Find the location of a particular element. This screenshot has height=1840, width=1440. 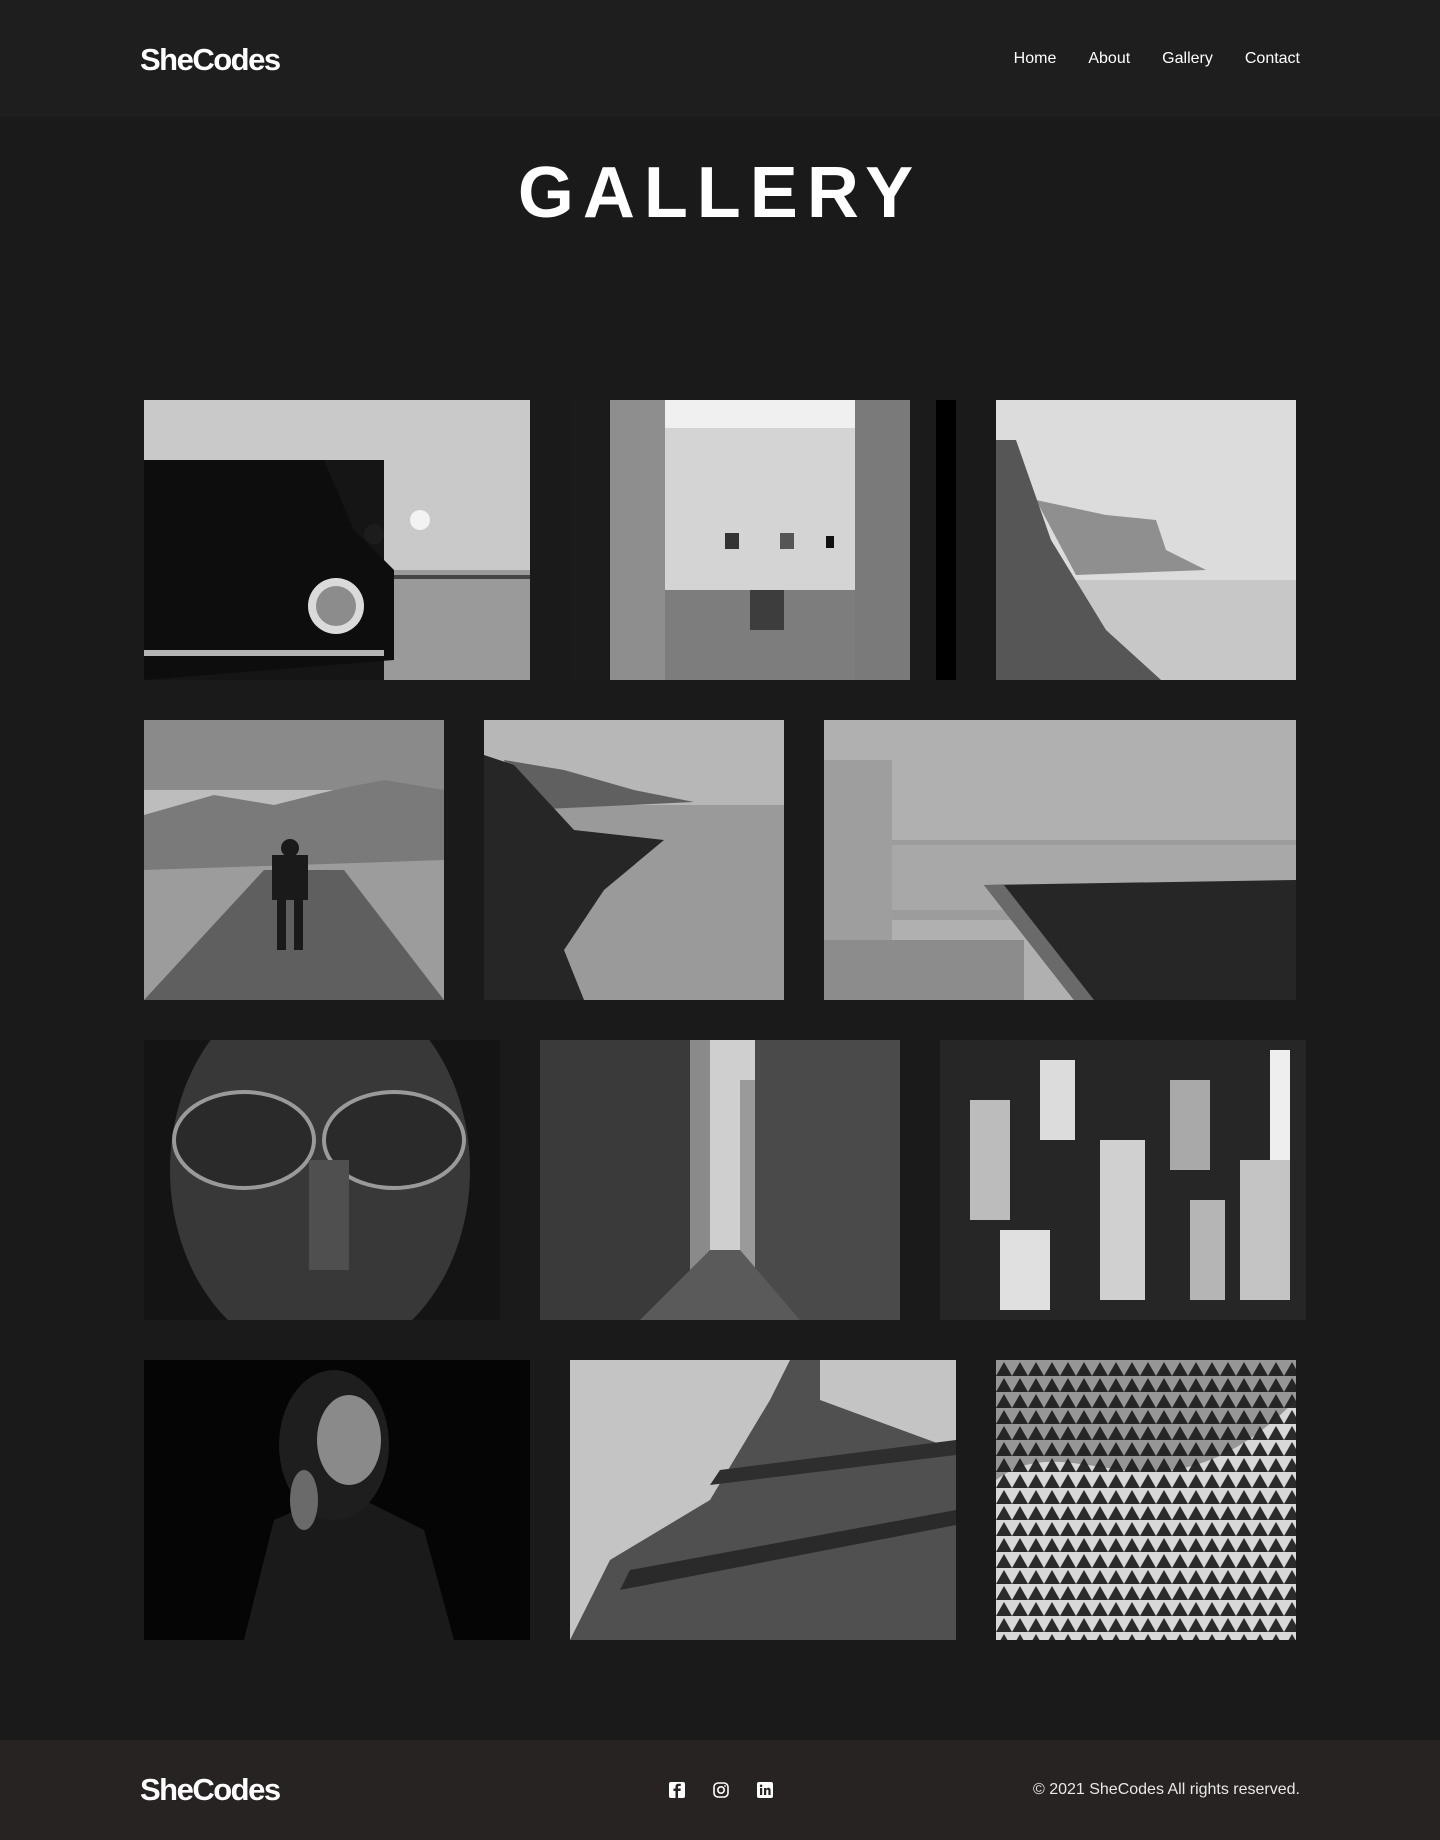

city-street-photo is located at coordinates (720, 1180).